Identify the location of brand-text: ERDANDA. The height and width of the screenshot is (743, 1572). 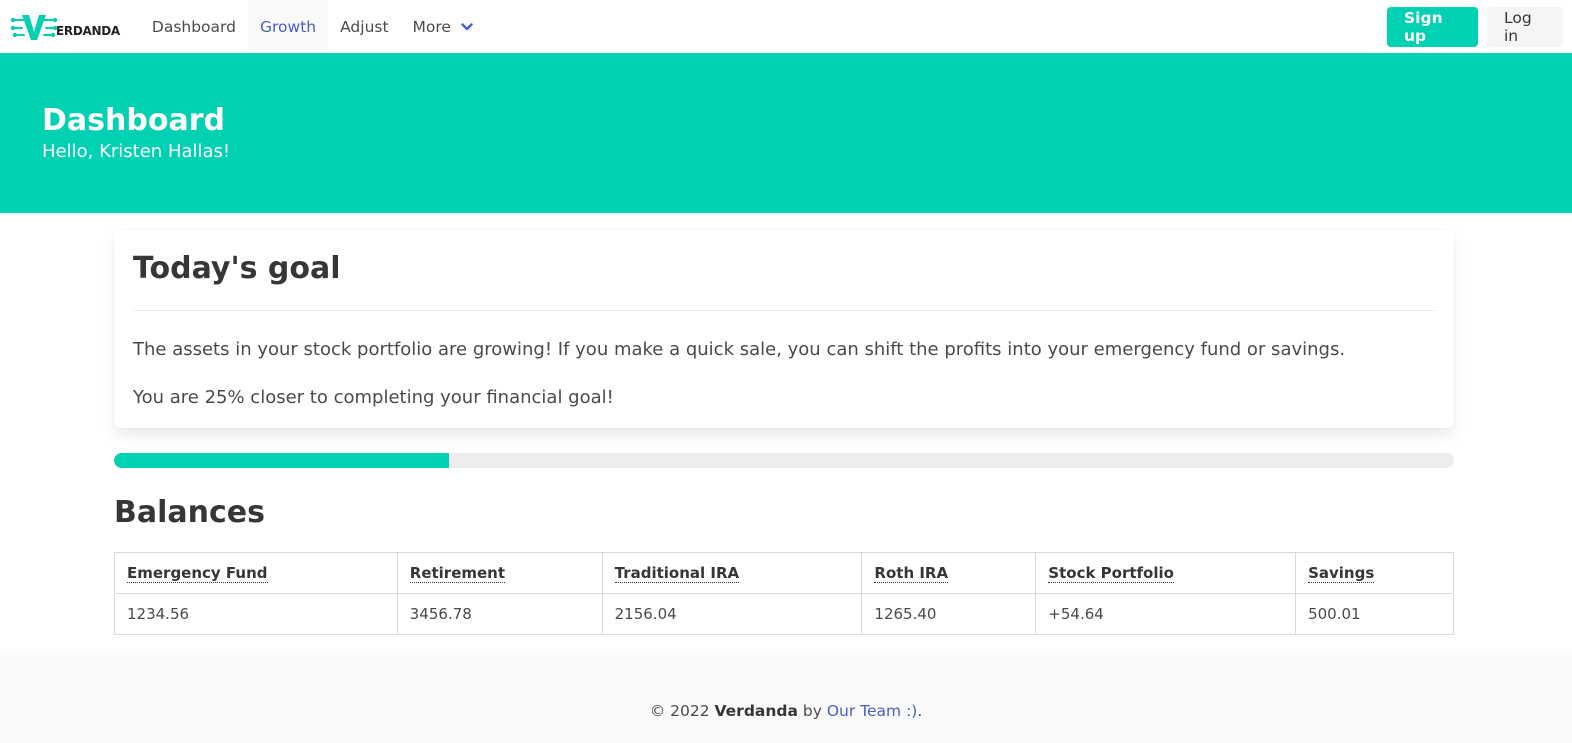
(88, 30).